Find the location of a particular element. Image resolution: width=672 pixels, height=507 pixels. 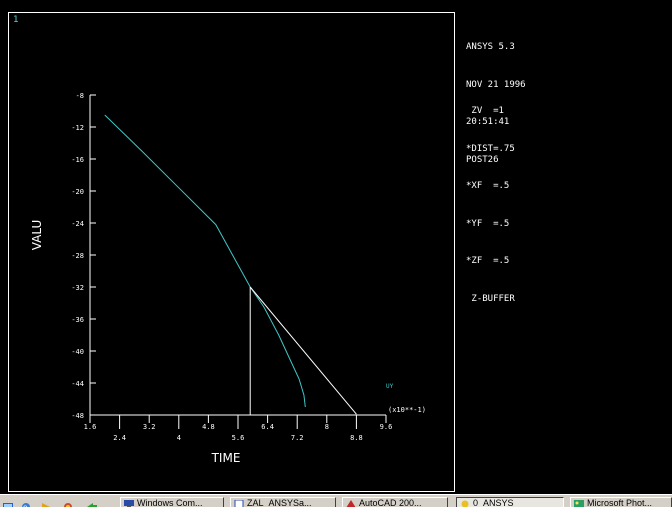

view-zf: *ZF =.5 is located at coordinates (490, 261).